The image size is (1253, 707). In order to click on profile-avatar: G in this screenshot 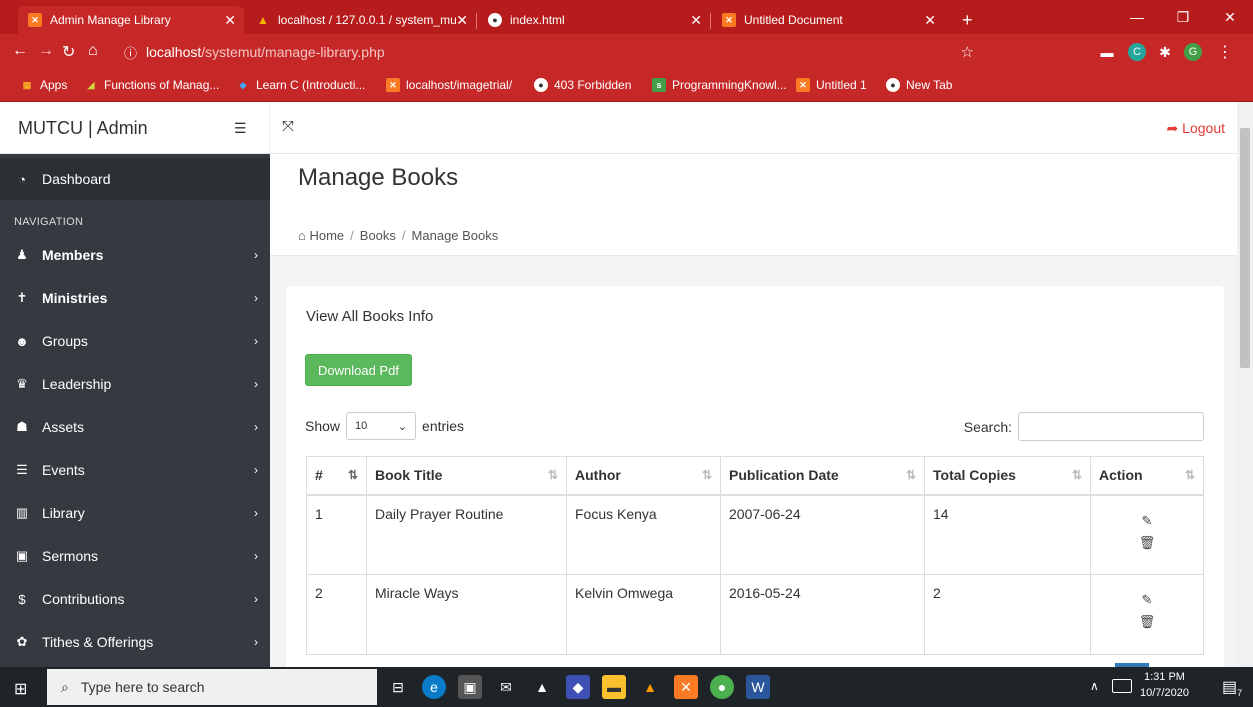, I will do `click(1193, 52)`.